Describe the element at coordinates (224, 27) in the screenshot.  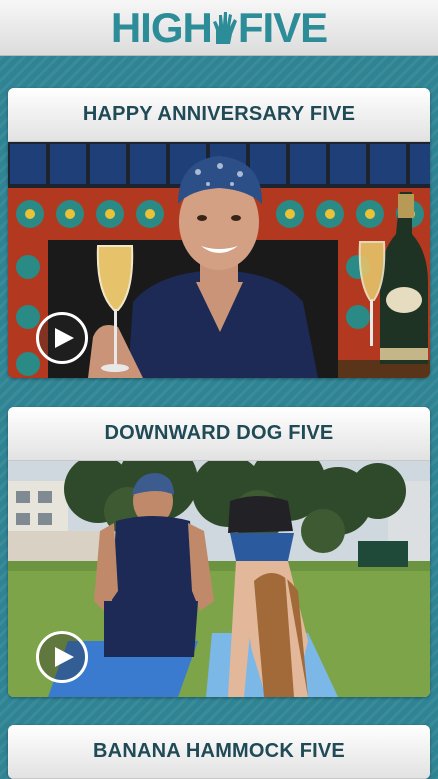
I see `hand-icon` at that location.